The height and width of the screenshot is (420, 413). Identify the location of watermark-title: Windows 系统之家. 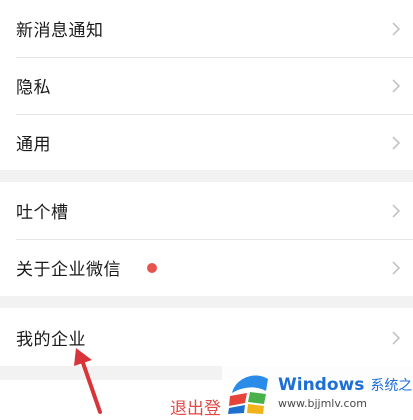
(345, 385).